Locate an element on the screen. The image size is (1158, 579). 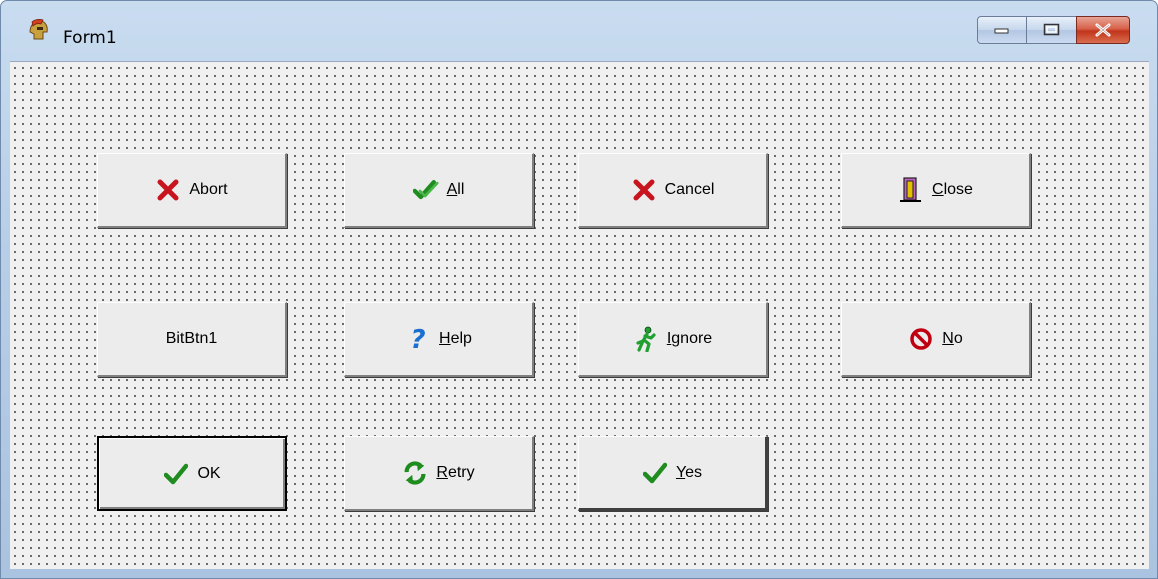
refresh-arrows-icon is located at coordinates (415, 473).